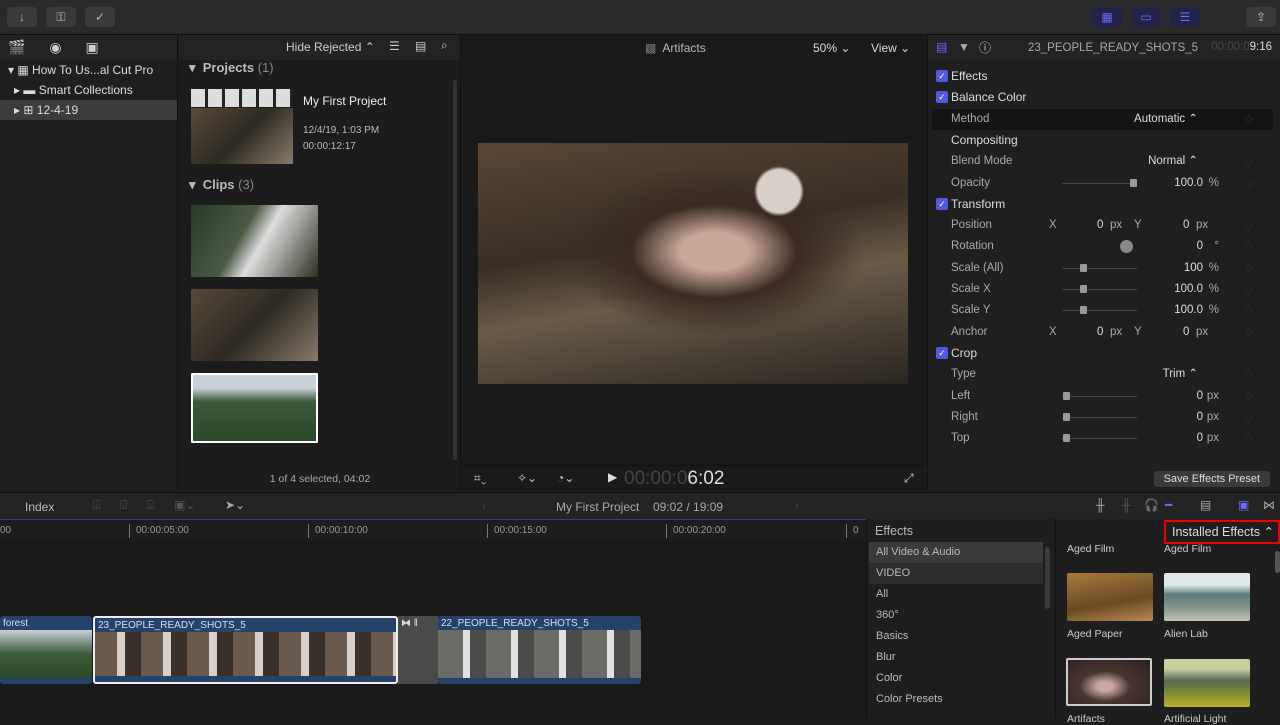  What do you see at coordinates (693, 263) in the screenshot?
I see `video-preview` at bounding box center [693, 263].